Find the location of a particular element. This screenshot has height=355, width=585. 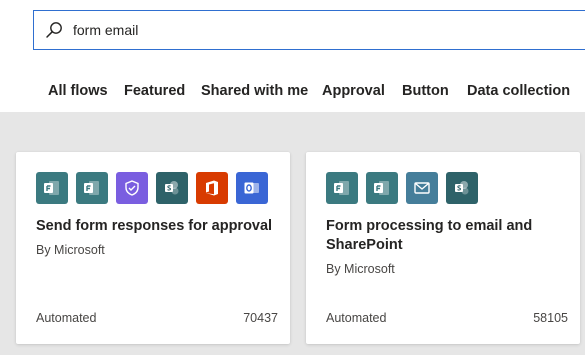

mail-icon is located at coordinates (422, 188).